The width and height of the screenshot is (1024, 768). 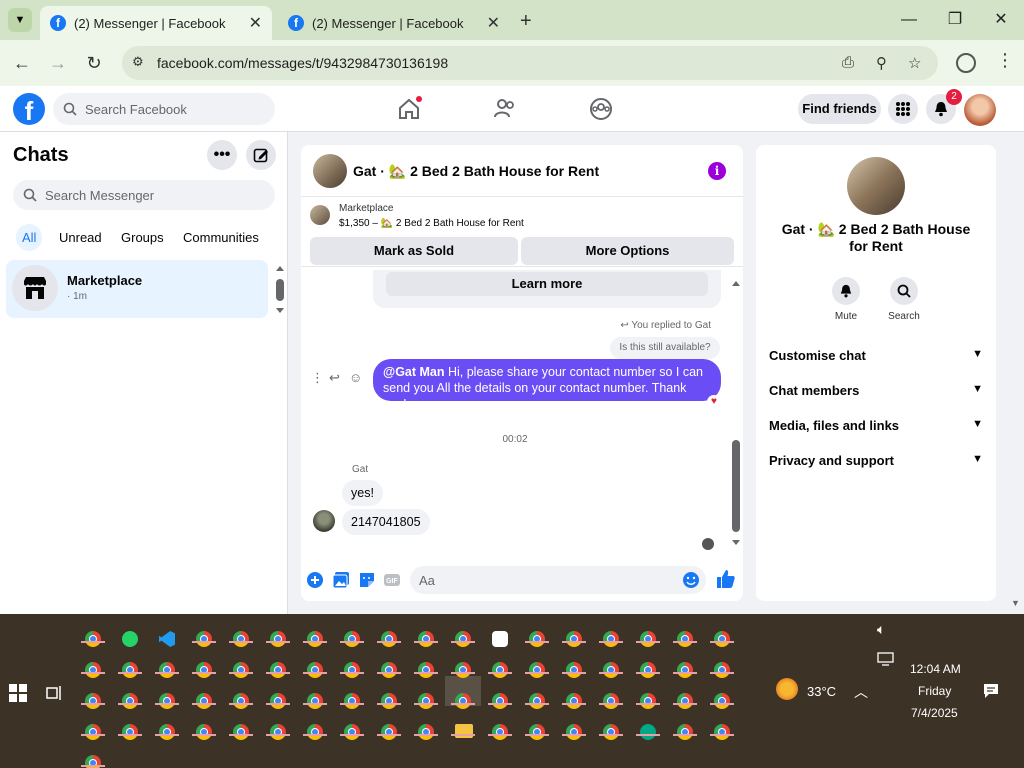 What do you see at coordinates (934, 691) in the screenshot?
I see `clock-day: Friday` at bounding box center [934, 691].